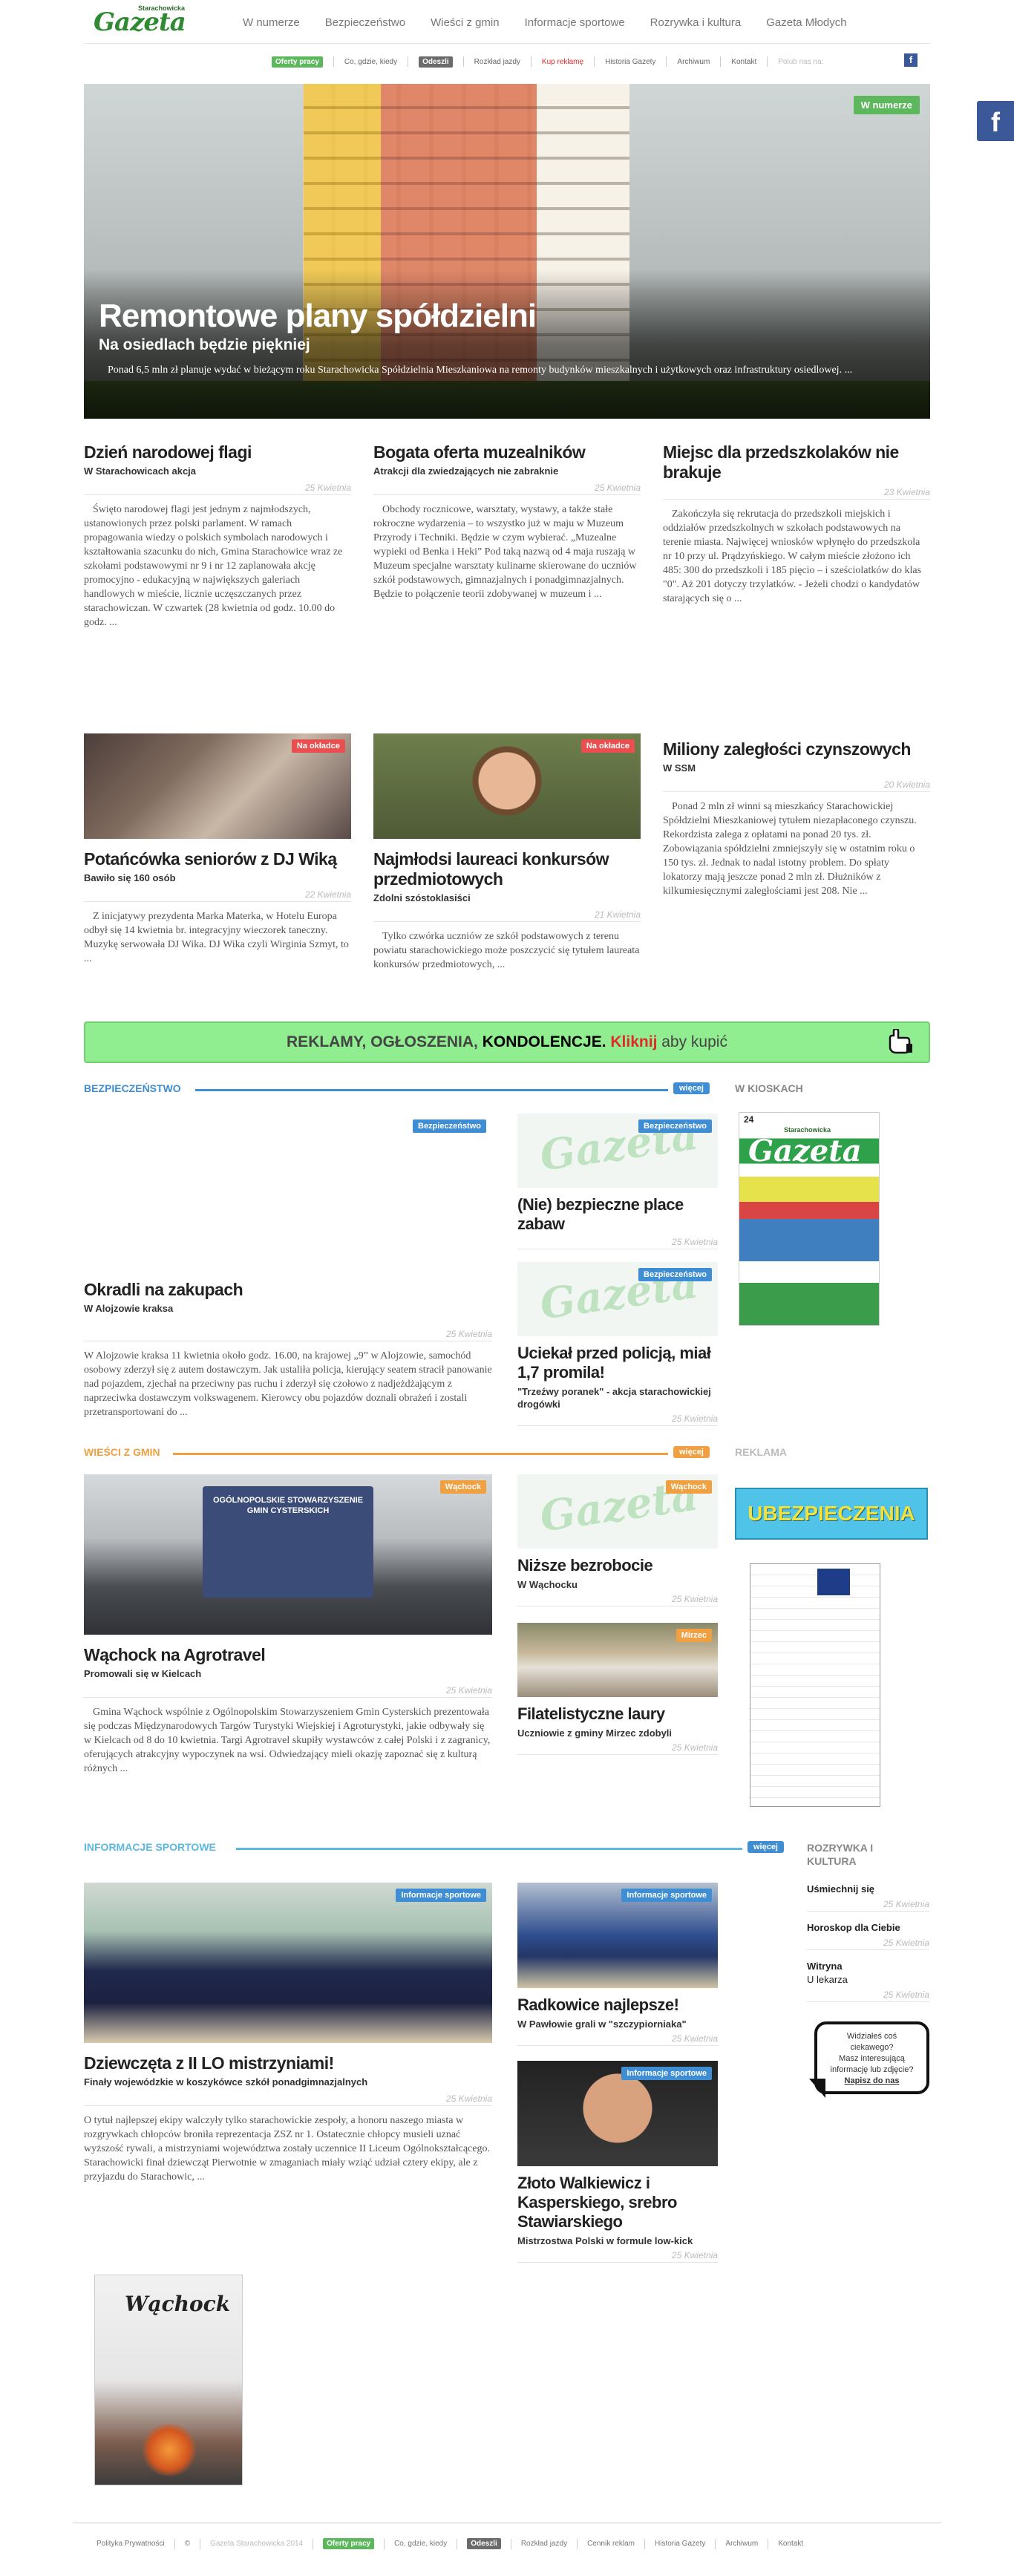 The image size is (1014, 2576). I want to click on hero-badge: W numerze, so click(886, 105).